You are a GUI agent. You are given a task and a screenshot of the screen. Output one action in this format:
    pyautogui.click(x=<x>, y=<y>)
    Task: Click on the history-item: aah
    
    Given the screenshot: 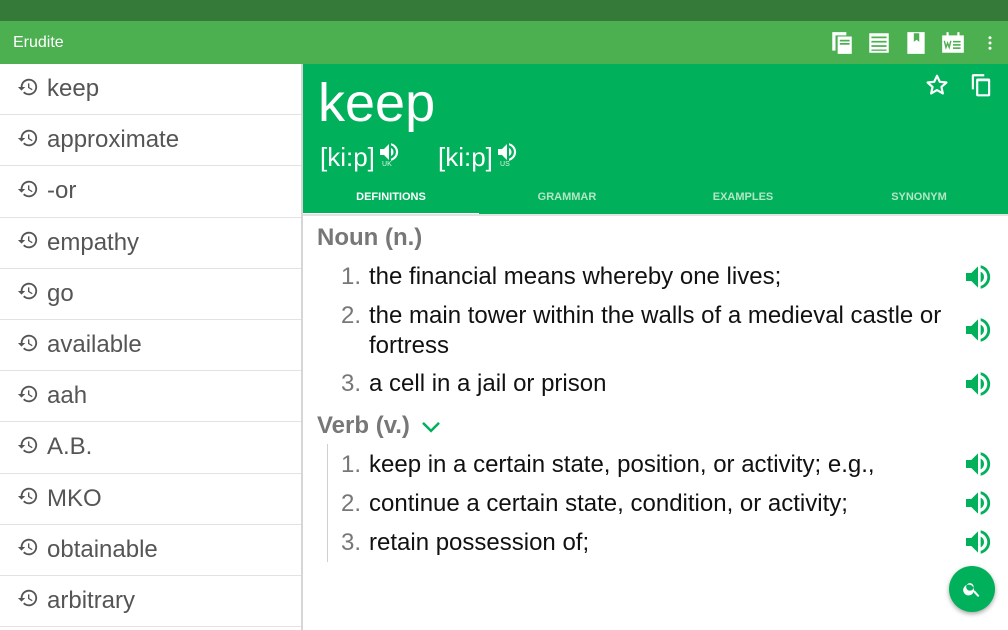 What is the action you would take?
    pyautogui.click(x=150, y=397)
    